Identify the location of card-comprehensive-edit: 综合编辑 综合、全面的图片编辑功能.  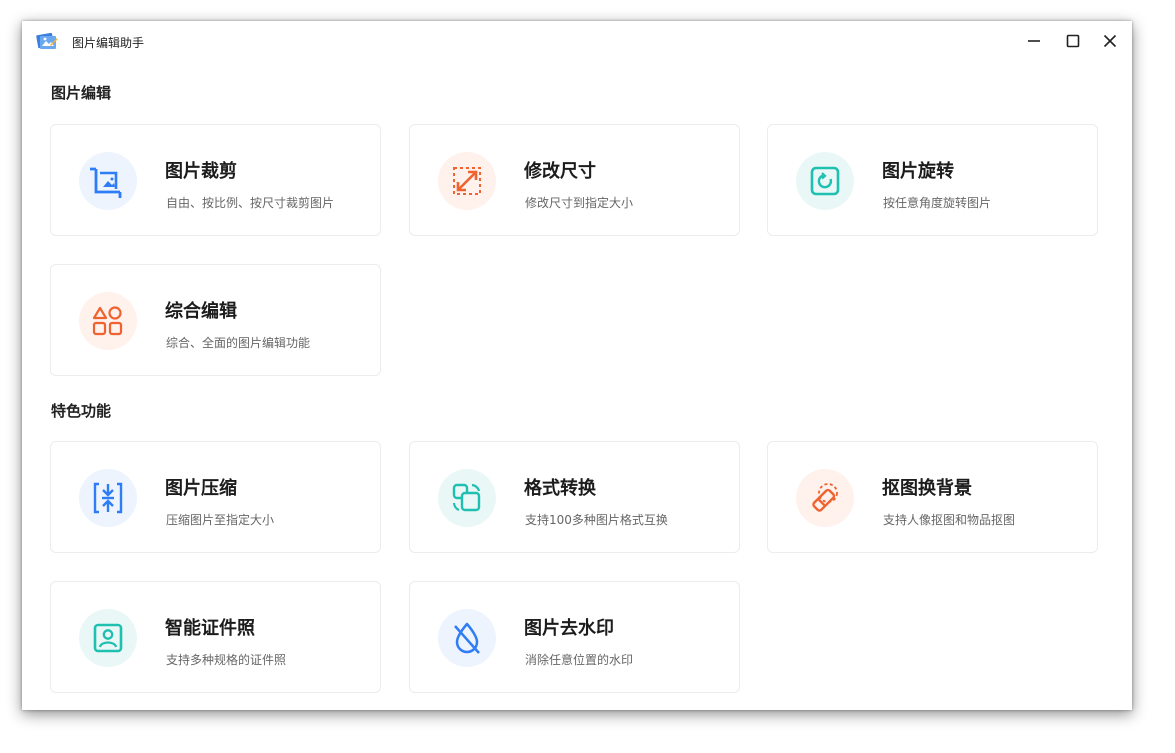
(215, 320).